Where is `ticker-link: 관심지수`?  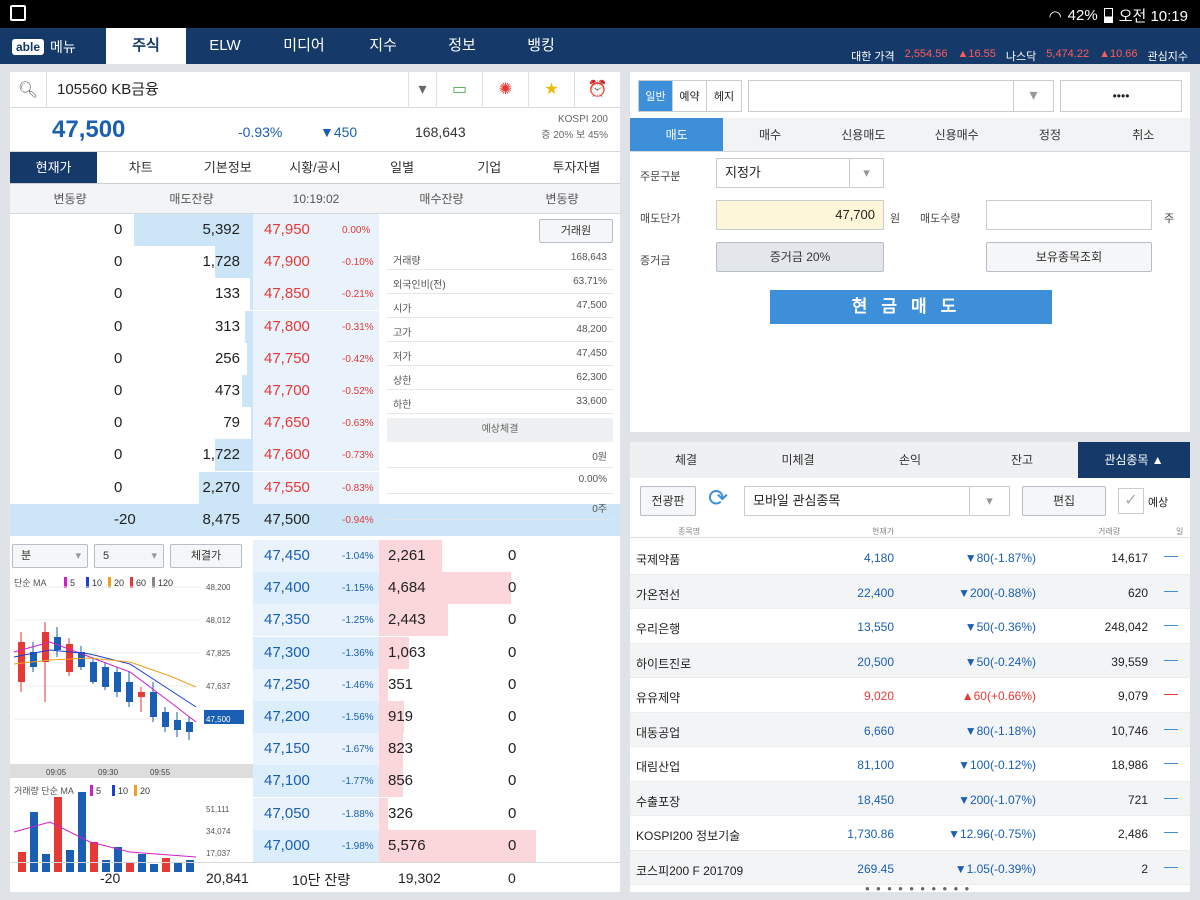 ticker-link: 관심지수 is located at coordinates (1168, 56).